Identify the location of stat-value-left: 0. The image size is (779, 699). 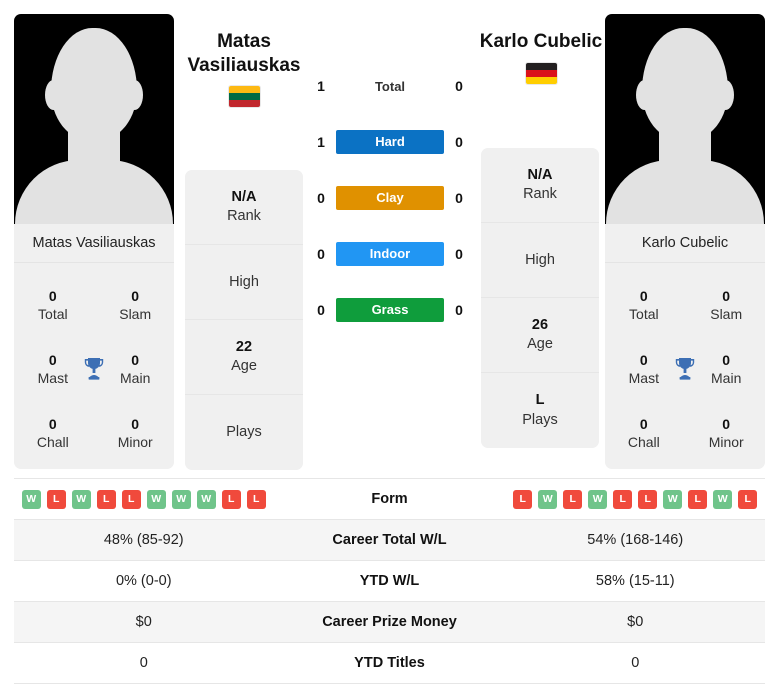
(143, 663).